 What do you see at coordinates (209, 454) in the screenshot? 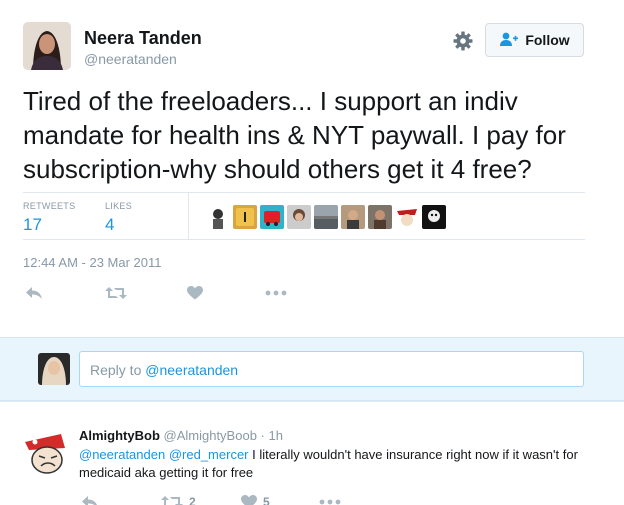
I see `reply-mention-2: @red_mercer` at bounding box center [209, 454].